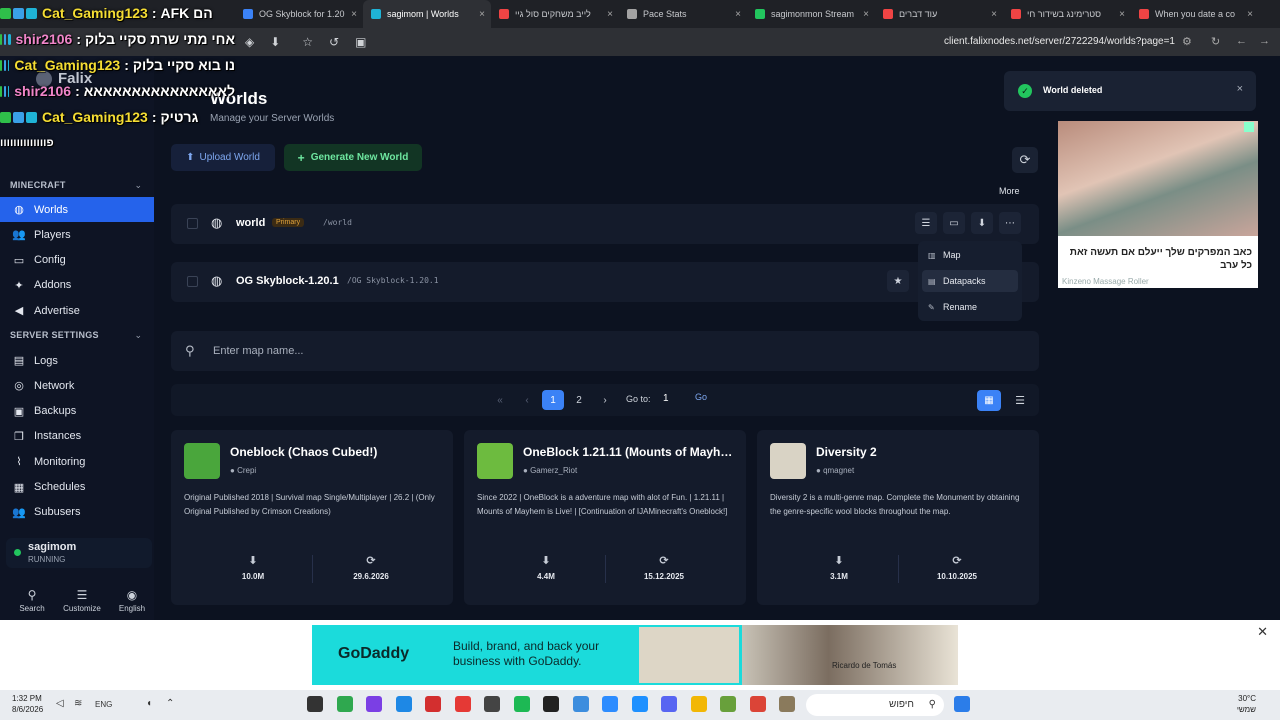  Describe the element at coordinates (954, 223) in the screenshot. I see `folder-button: ▭` at that location.